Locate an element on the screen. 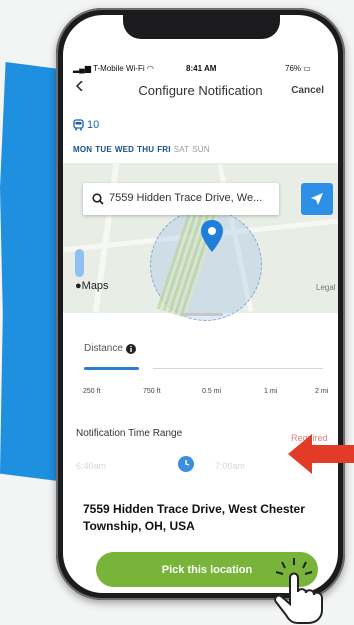 The height and width of the screenshot is (625, 354). time-range-label: Notification Time Range is located at coordinates (129, 433).